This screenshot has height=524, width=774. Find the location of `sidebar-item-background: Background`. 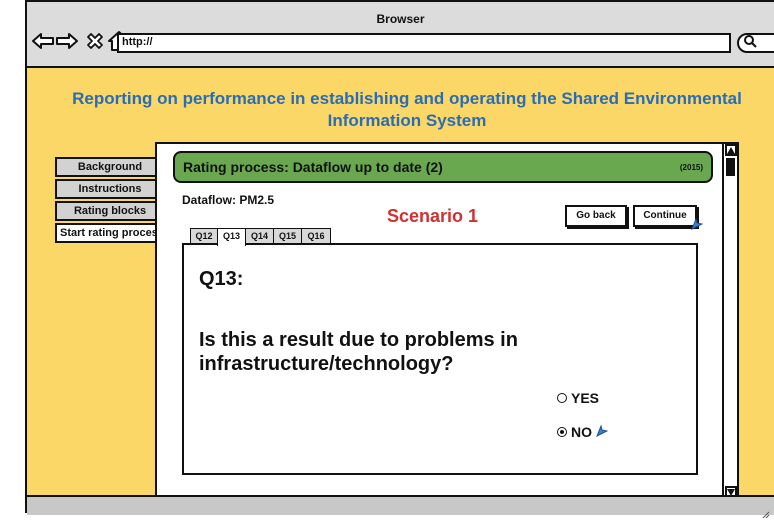

sidebar-item-background: Background is located at coordinates (110, 167).